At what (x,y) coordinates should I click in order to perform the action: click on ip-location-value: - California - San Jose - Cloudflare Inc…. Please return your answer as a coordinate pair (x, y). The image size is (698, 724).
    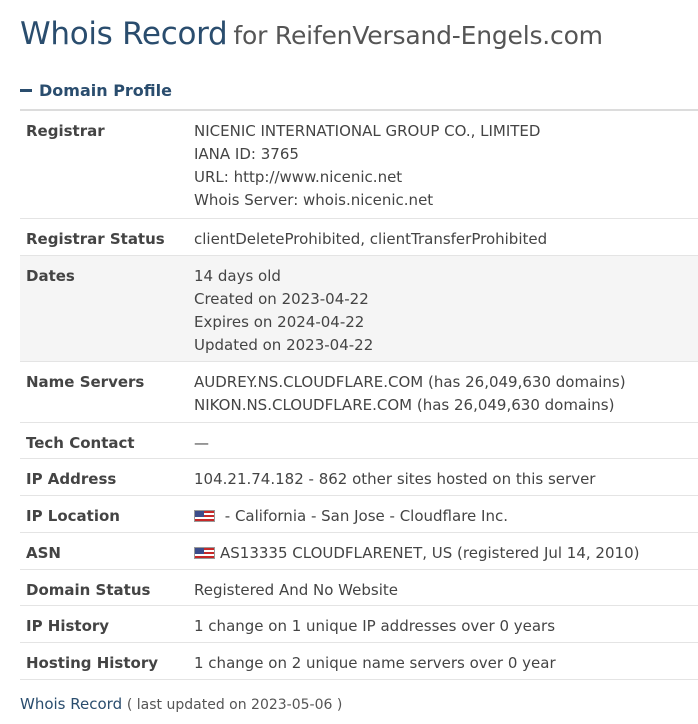
    Looking at the image, I should click on (446, 514).